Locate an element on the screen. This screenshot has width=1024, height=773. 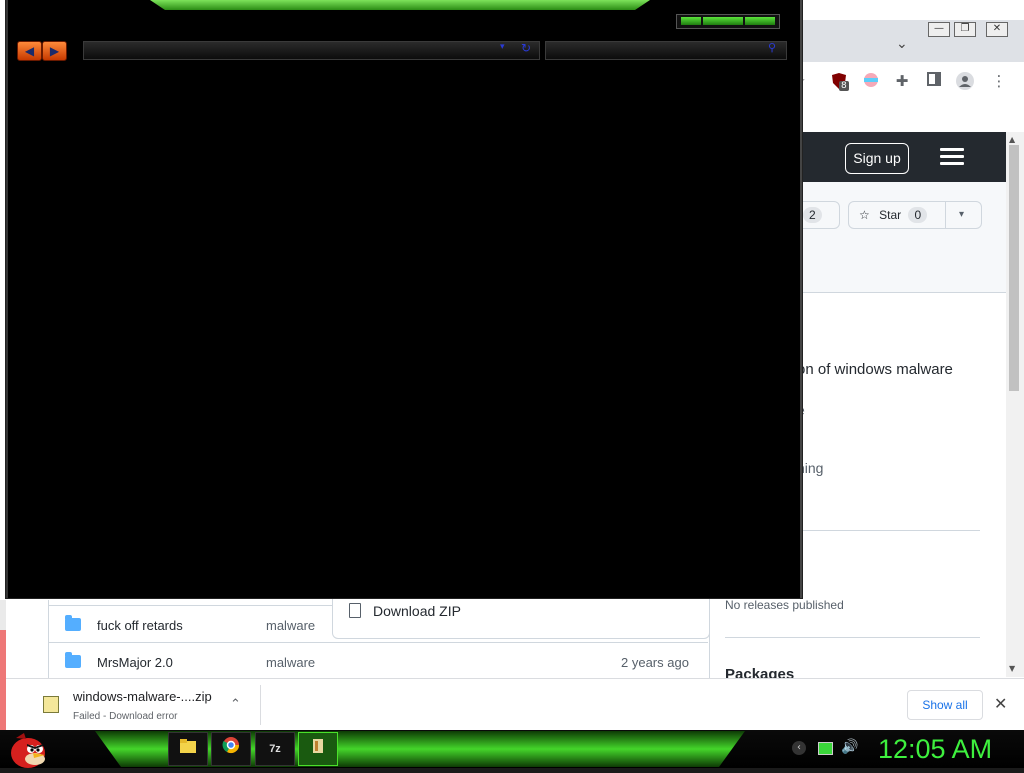
network-icon is located at coordinates (825, 748).